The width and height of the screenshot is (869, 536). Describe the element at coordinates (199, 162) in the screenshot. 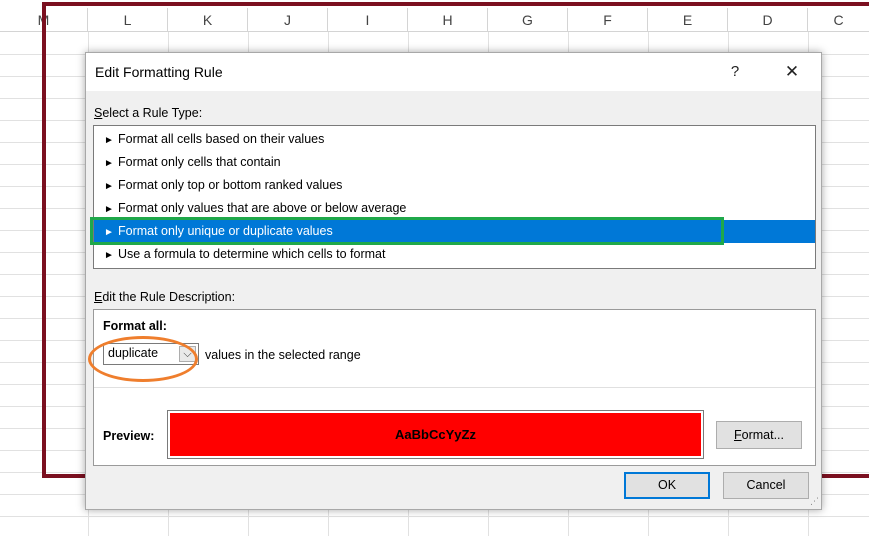

I see `rule-type-label-text: Format only cells that contain` at that location.